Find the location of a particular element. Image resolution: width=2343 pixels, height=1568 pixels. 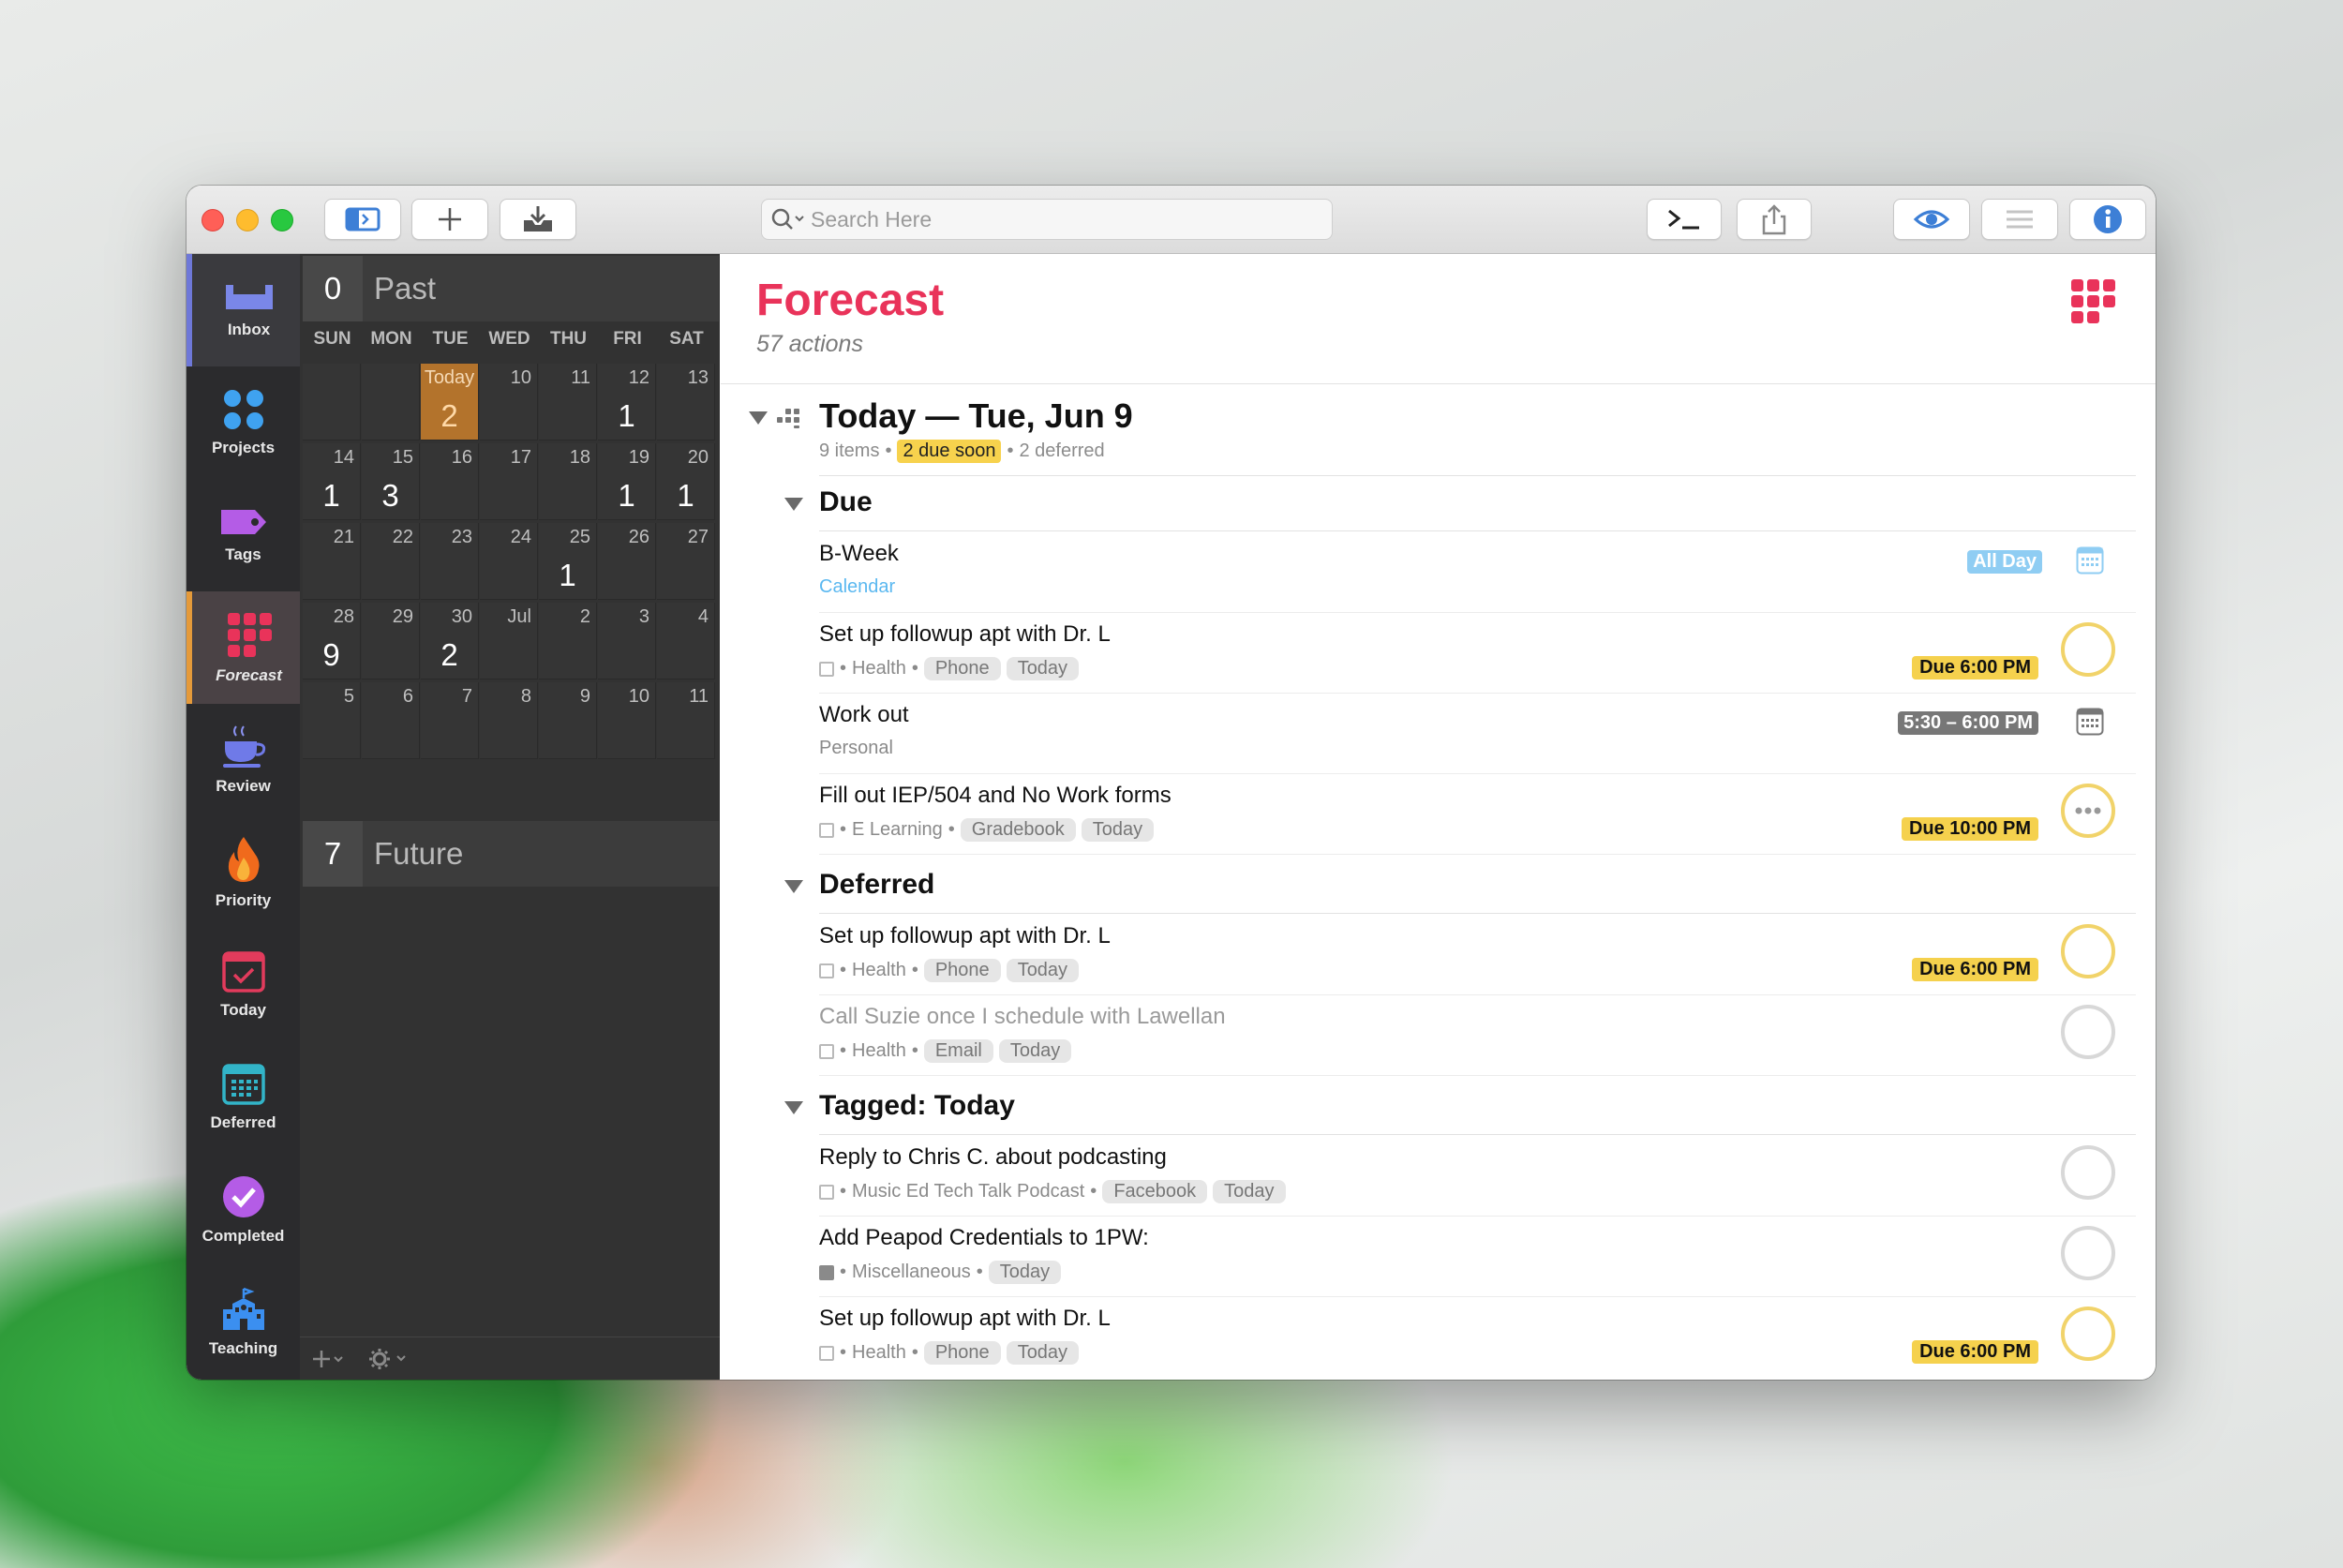

zoom-window-button is located at coordinates (282, 220).